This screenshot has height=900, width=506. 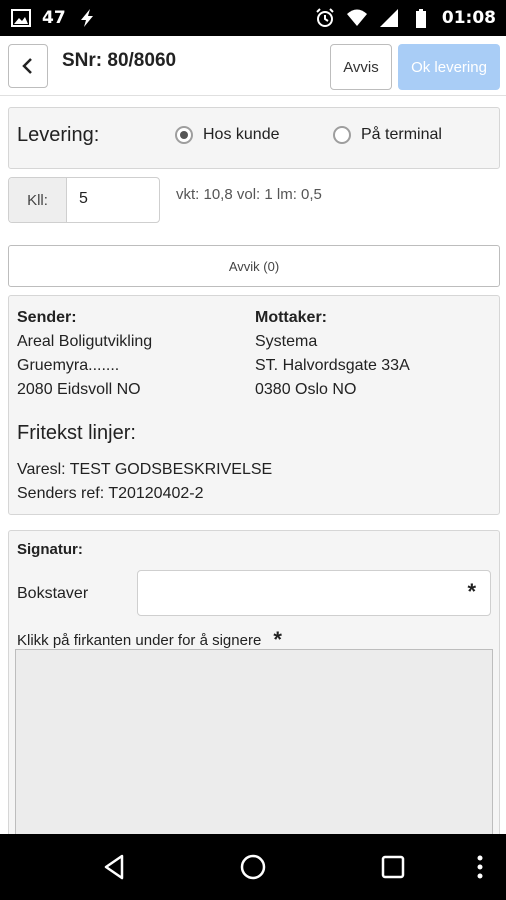 I want to click on nav-back-icon, so click(x=115, y=867).